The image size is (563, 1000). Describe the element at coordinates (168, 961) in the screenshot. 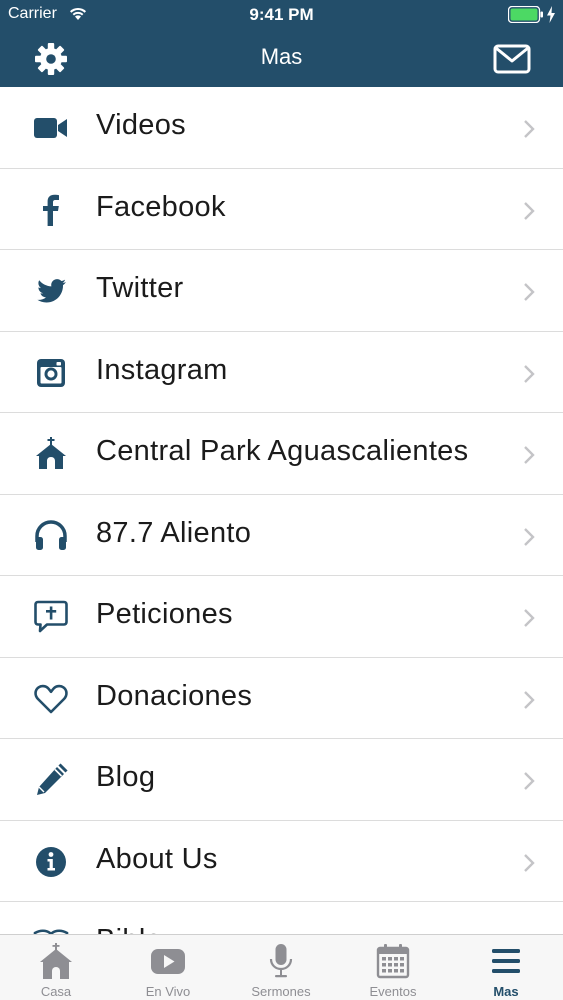

I see `play-icon` at that location.